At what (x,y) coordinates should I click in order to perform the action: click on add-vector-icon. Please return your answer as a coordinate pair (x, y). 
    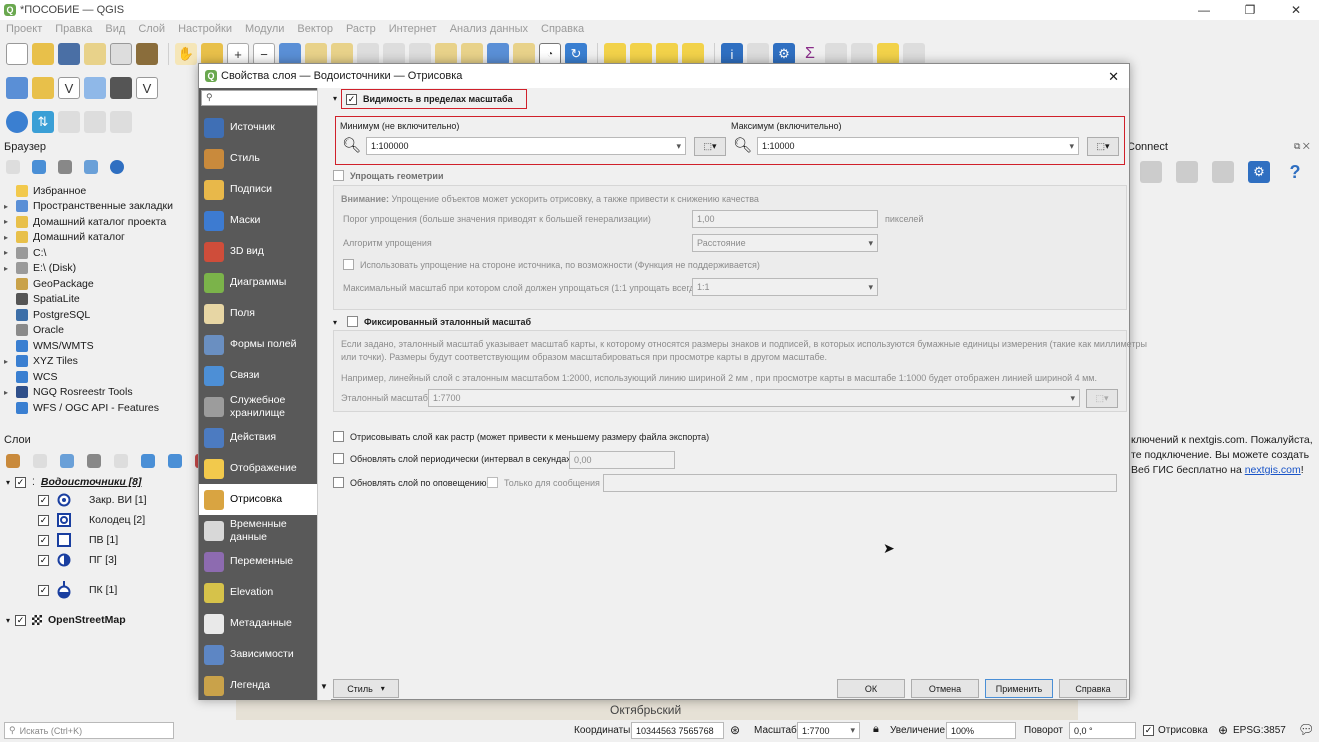
    Looking at the image, I should click on (43, 88).